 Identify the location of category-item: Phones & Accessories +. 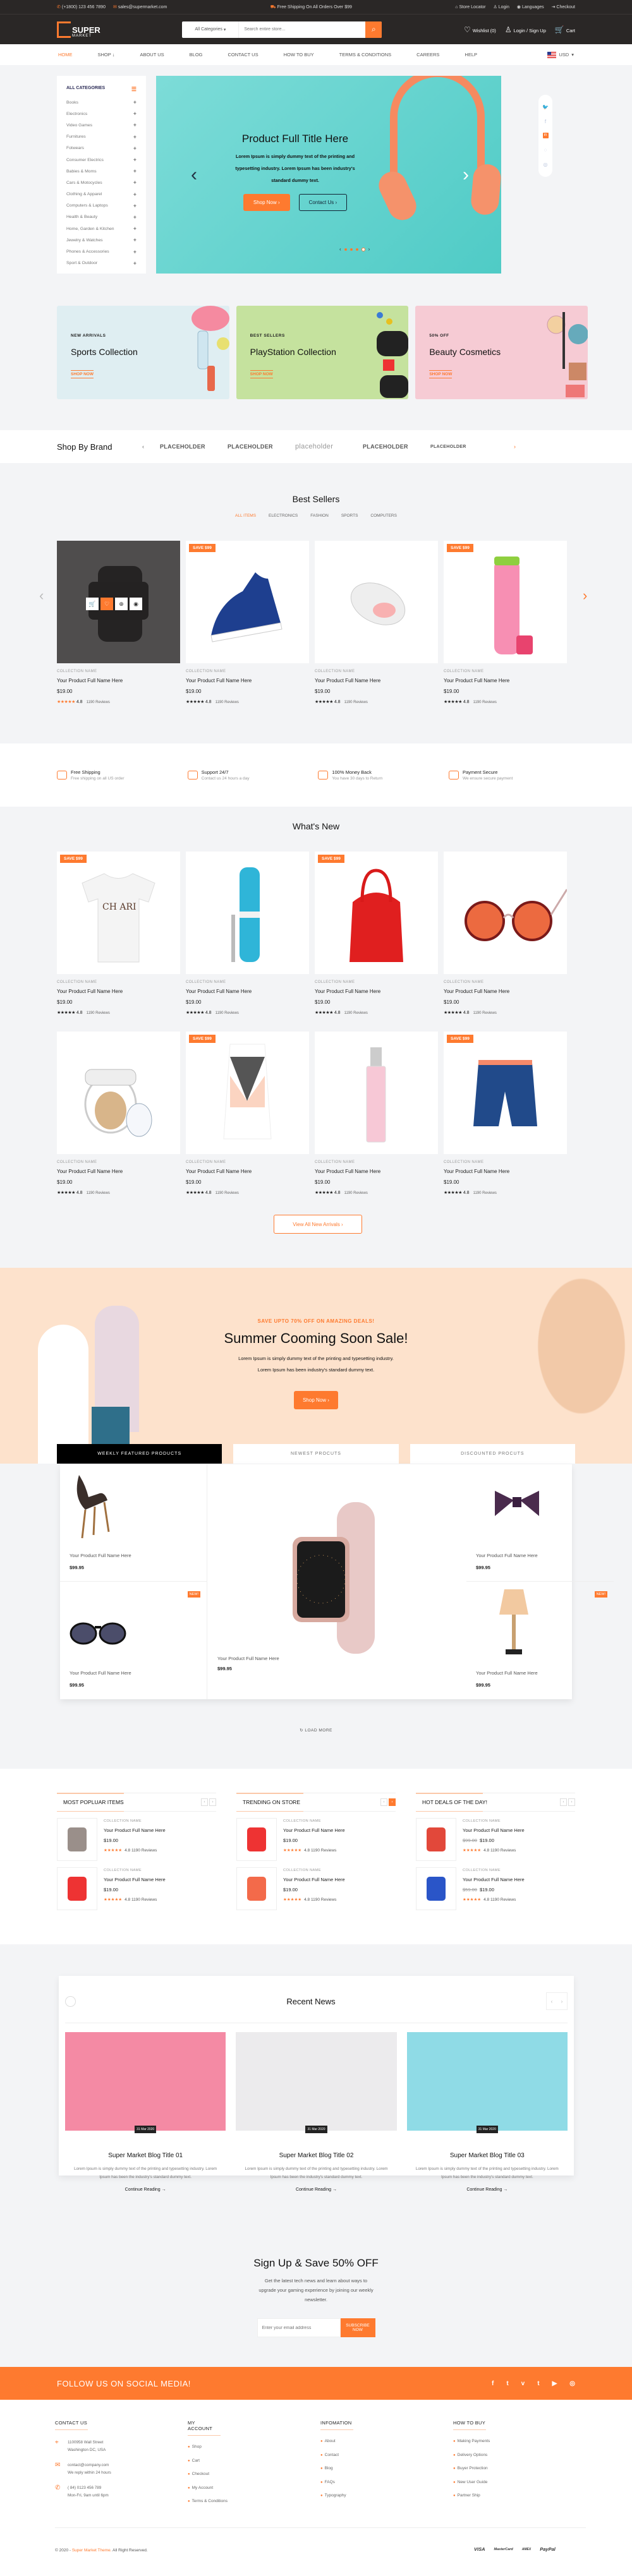
(101, 251).